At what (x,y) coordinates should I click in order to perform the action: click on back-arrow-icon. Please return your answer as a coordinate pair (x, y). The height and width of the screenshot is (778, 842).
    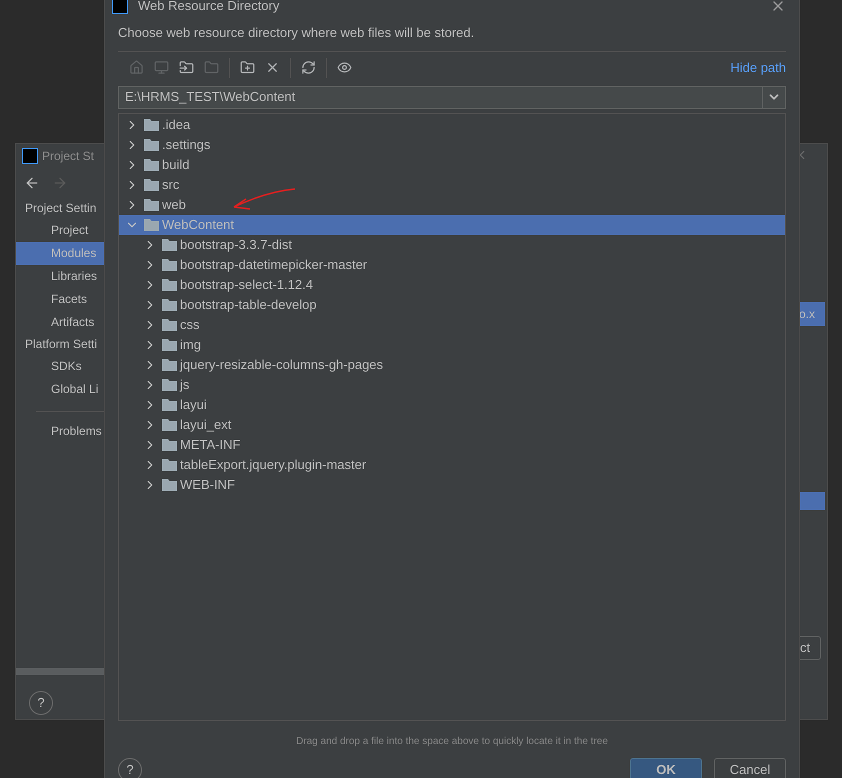
    Looking at the image, I should click on (32, 183).